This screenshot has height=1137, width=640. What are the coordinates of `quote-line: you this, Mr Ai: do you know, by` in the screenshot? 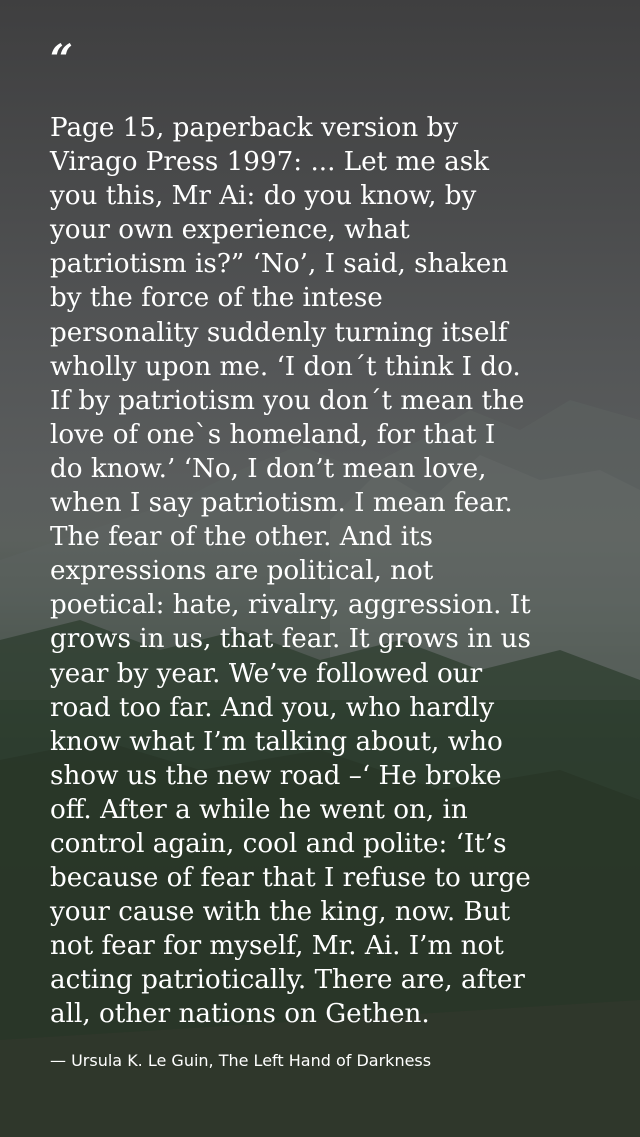 It's located at (263, 196).